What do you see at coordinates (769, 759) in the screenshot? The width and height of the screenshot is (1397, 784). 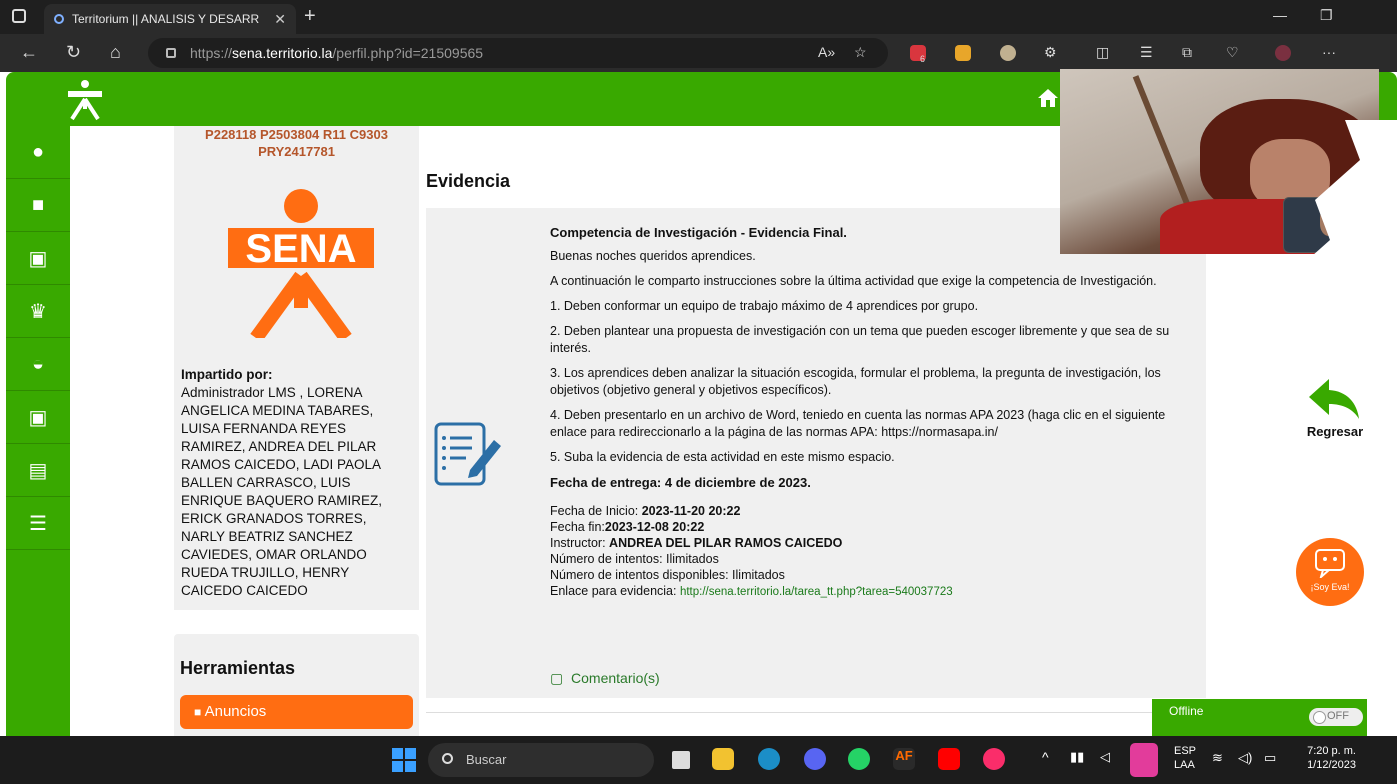 I see `edge-icon` at bounding box center [769, 759].